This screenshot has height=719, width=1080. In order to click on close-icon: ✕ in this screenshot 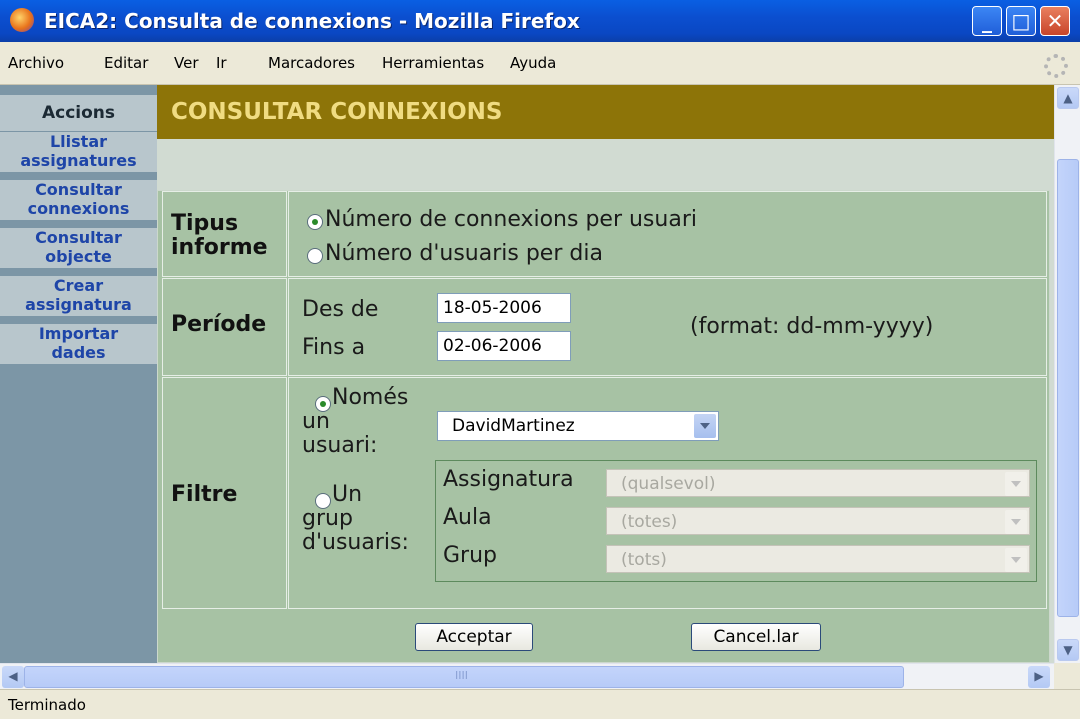, I will do `click(1055, 21)`.